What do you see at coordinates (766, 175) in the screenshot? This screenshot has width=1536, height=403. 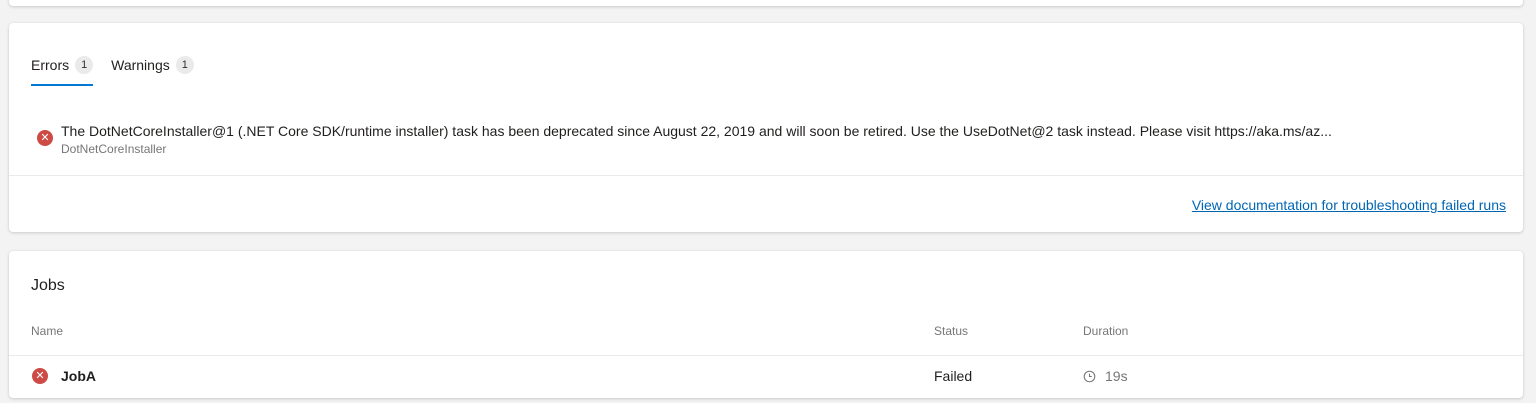 I see `issues-divider` at bounding box center [766, 175].